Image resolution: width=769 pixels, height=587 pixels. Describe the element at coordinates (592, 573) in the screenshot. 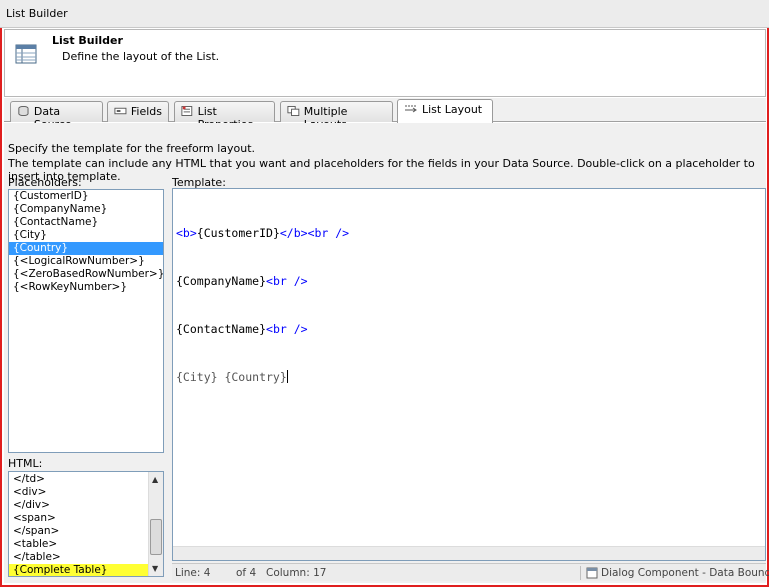

I see `component-icon` at that location.